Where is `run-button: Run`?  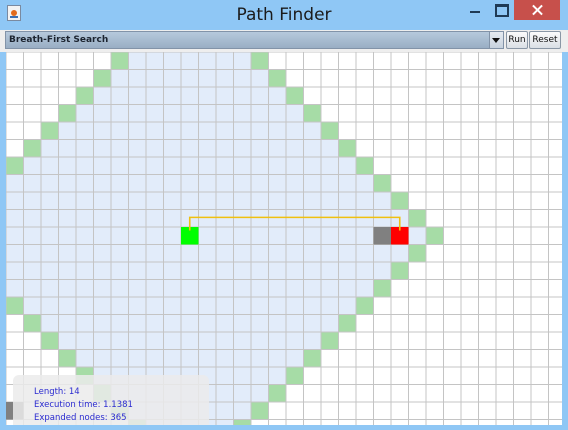 run-button: Run is located at coordinates (517, 40).